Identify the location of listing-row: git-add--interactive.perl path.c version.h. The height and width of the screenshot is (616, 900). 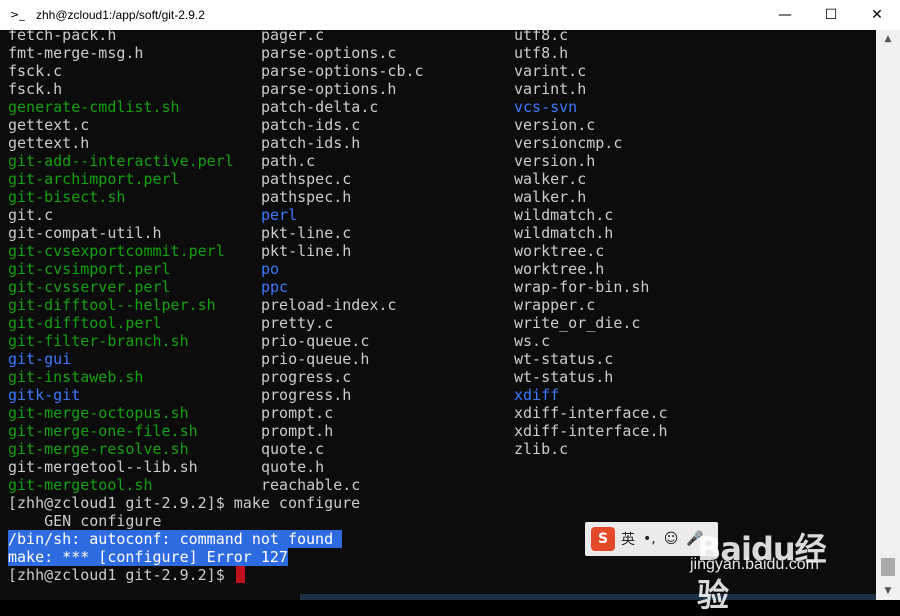
(438, 161).